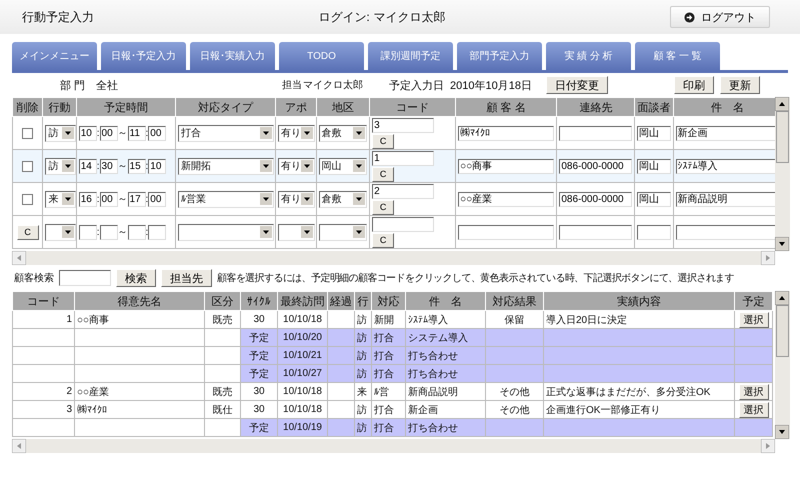 This screenshot has width=800, height=500. What do you see at coordinates (136, 278) in the screenshot?
I see `search-button: 検索` at bounding box center [136, 278].